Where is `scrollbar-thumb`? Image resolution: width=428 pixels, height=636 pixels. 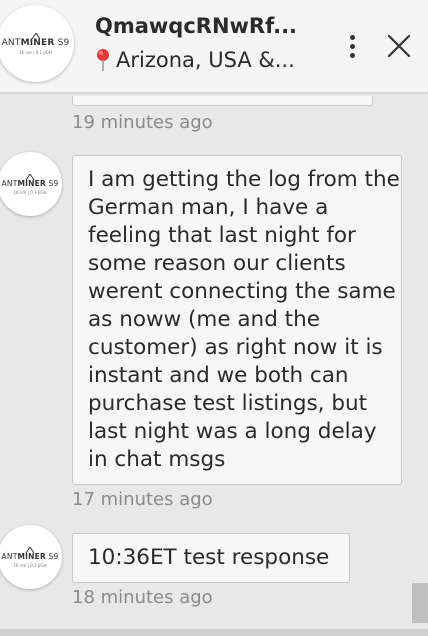 scrollbar-thumb is located at coordinates (420, 603).